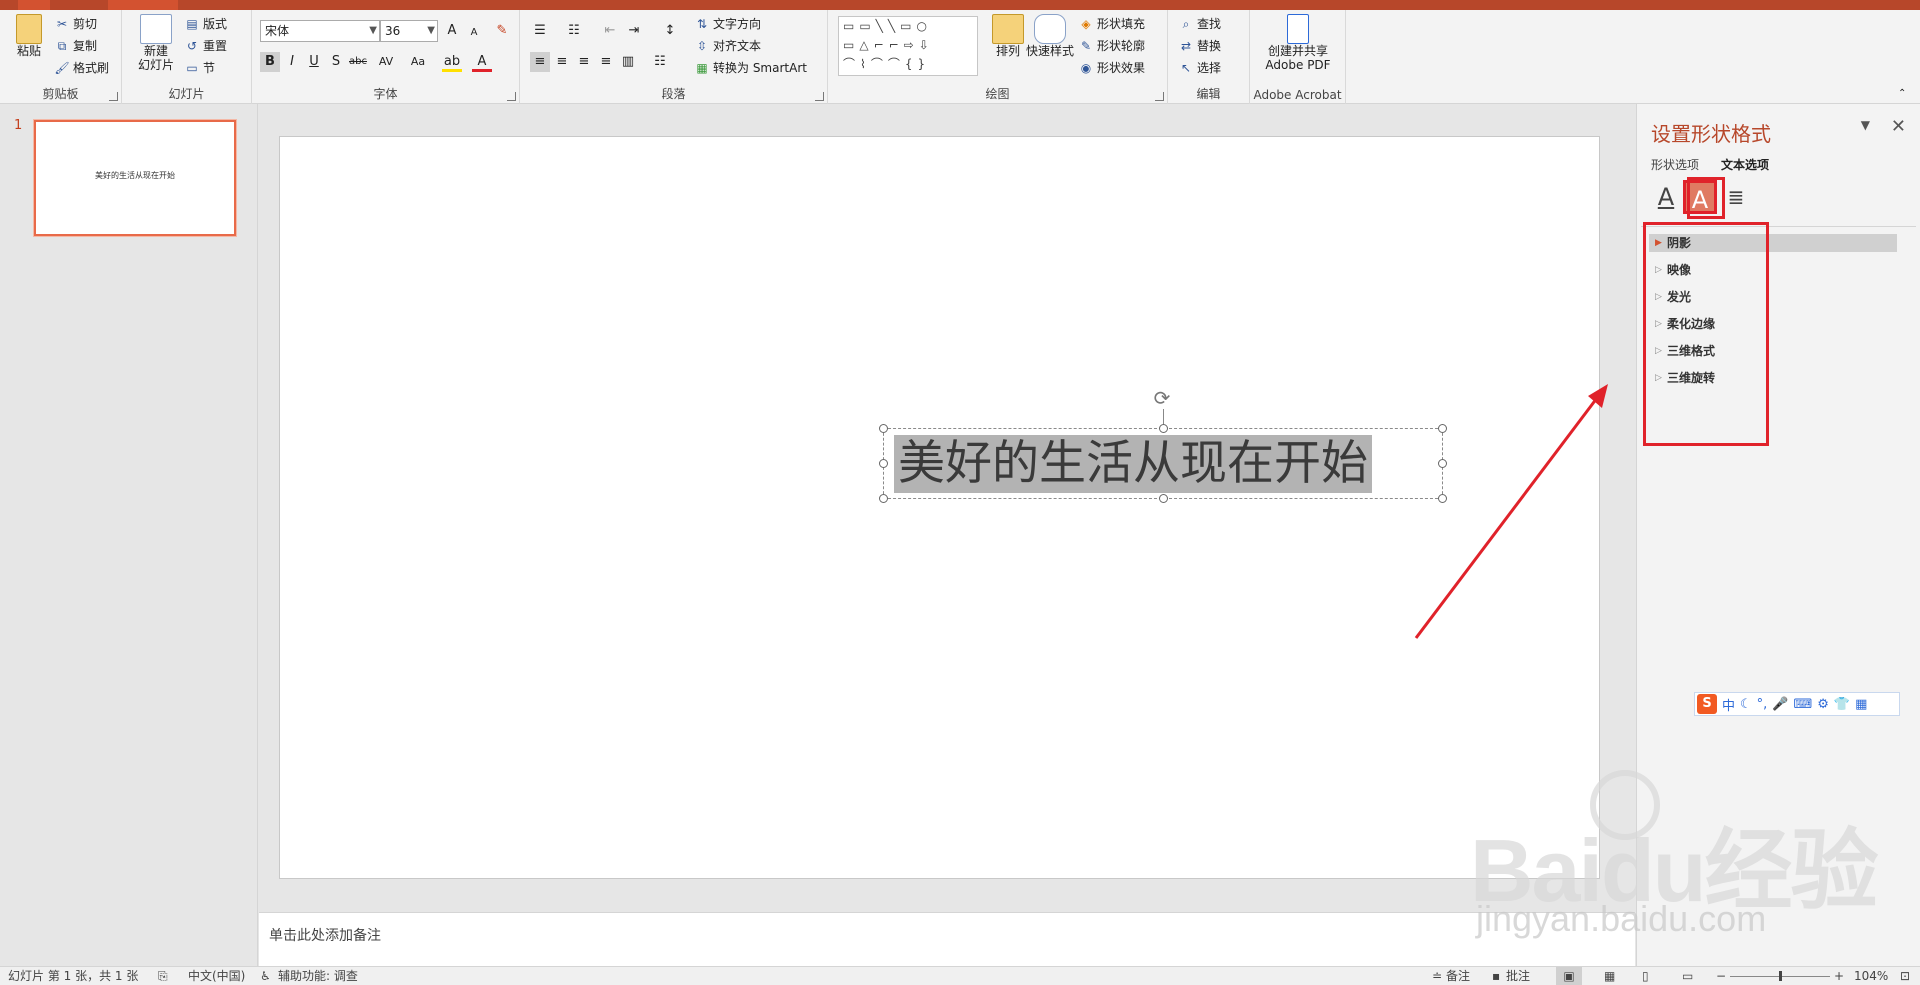 This screenshot has width=1920, height=985. Describe the element at coordinates (584, 62) in the screenshot. I see `align-right-icon: ≡` at that location.